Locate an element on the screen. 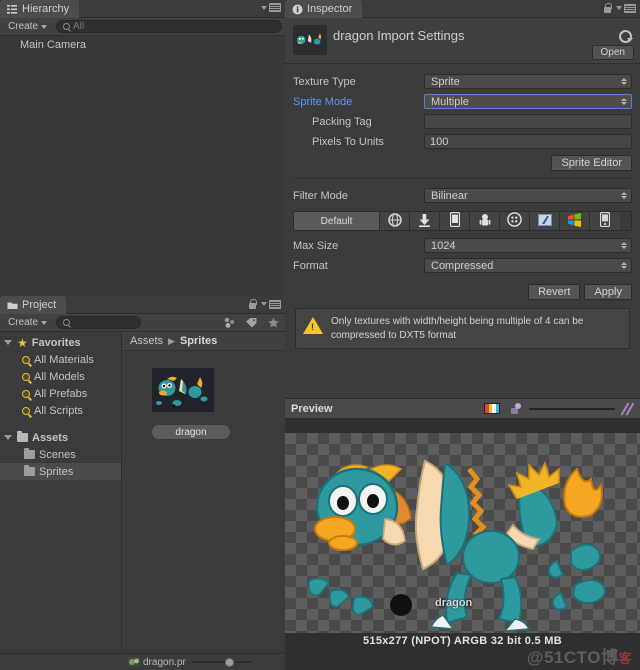 The width and height of the screenshot is (640, 670). pixels-to-units-input: 100 is located at coordinates (528, 141).